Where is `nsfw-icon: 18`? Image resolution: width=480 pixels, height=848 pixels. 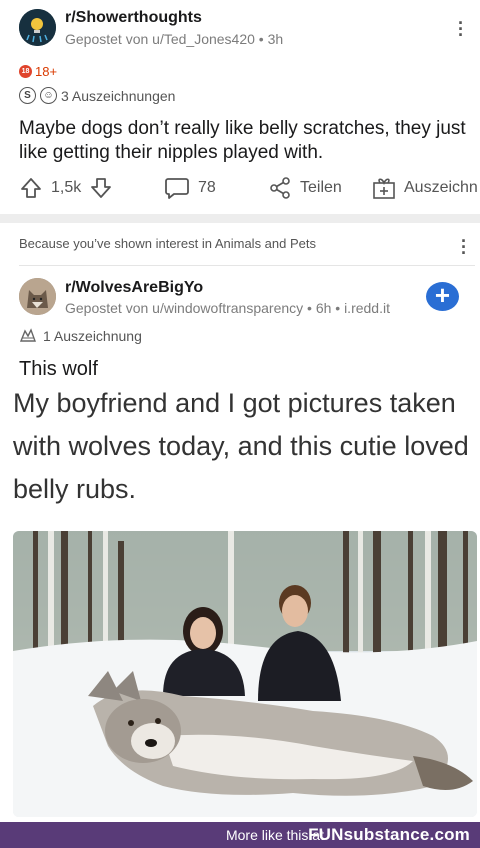
nsfw-icon: 18 is located at coordinates (25, 71).